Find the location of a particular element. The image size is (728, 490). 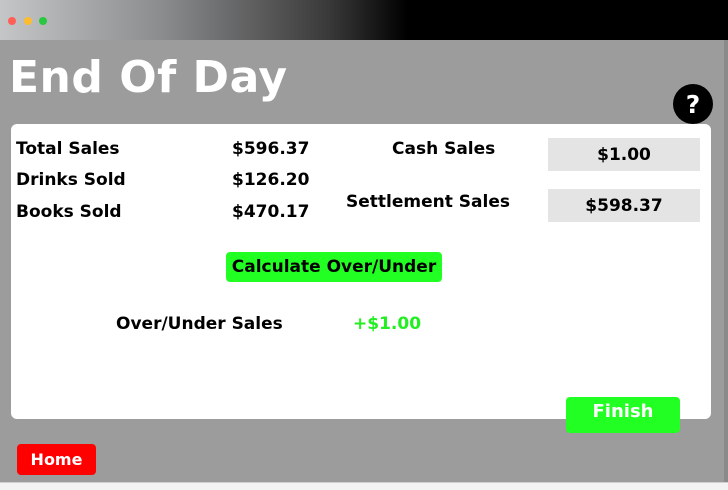

over-under-value: +$1.00 is located at coordinates (387, 324).